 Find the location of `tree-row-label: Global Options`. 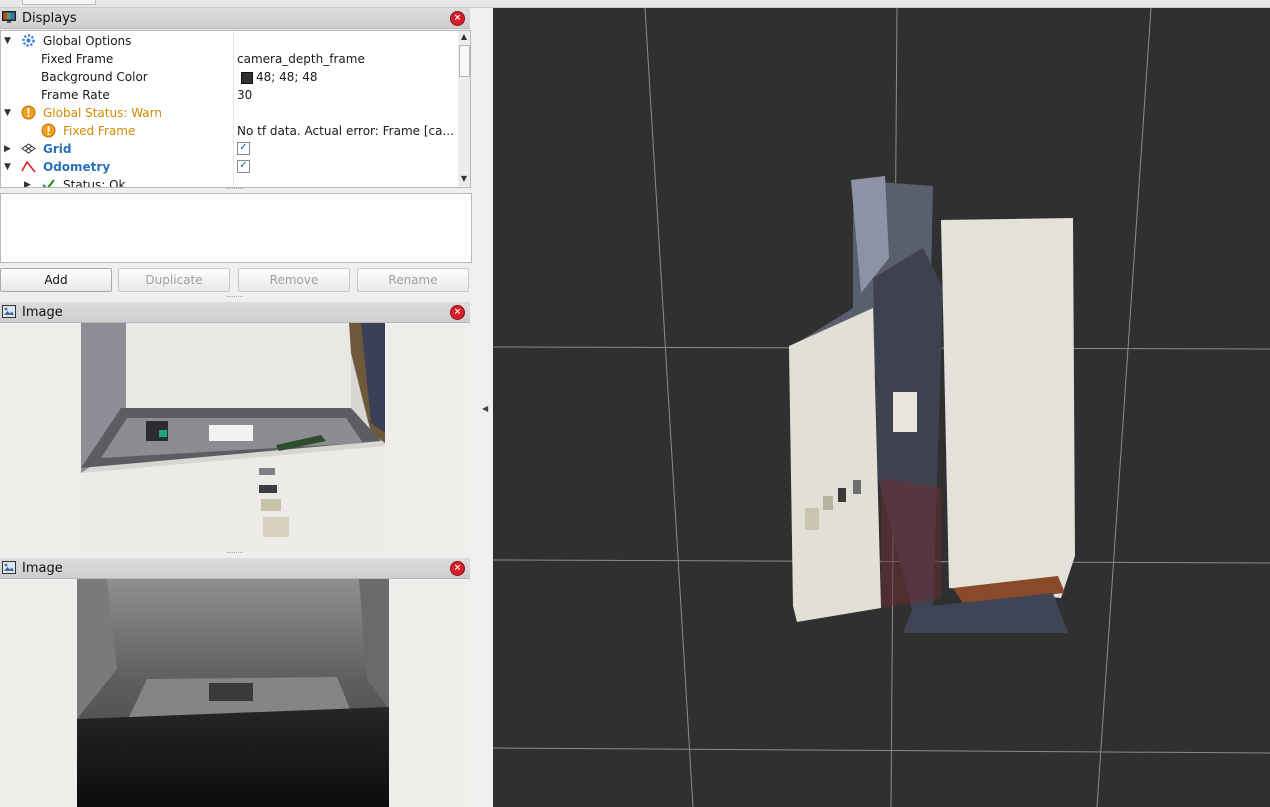

tree-row-label: Global Options is located at coordinates (87, 41).